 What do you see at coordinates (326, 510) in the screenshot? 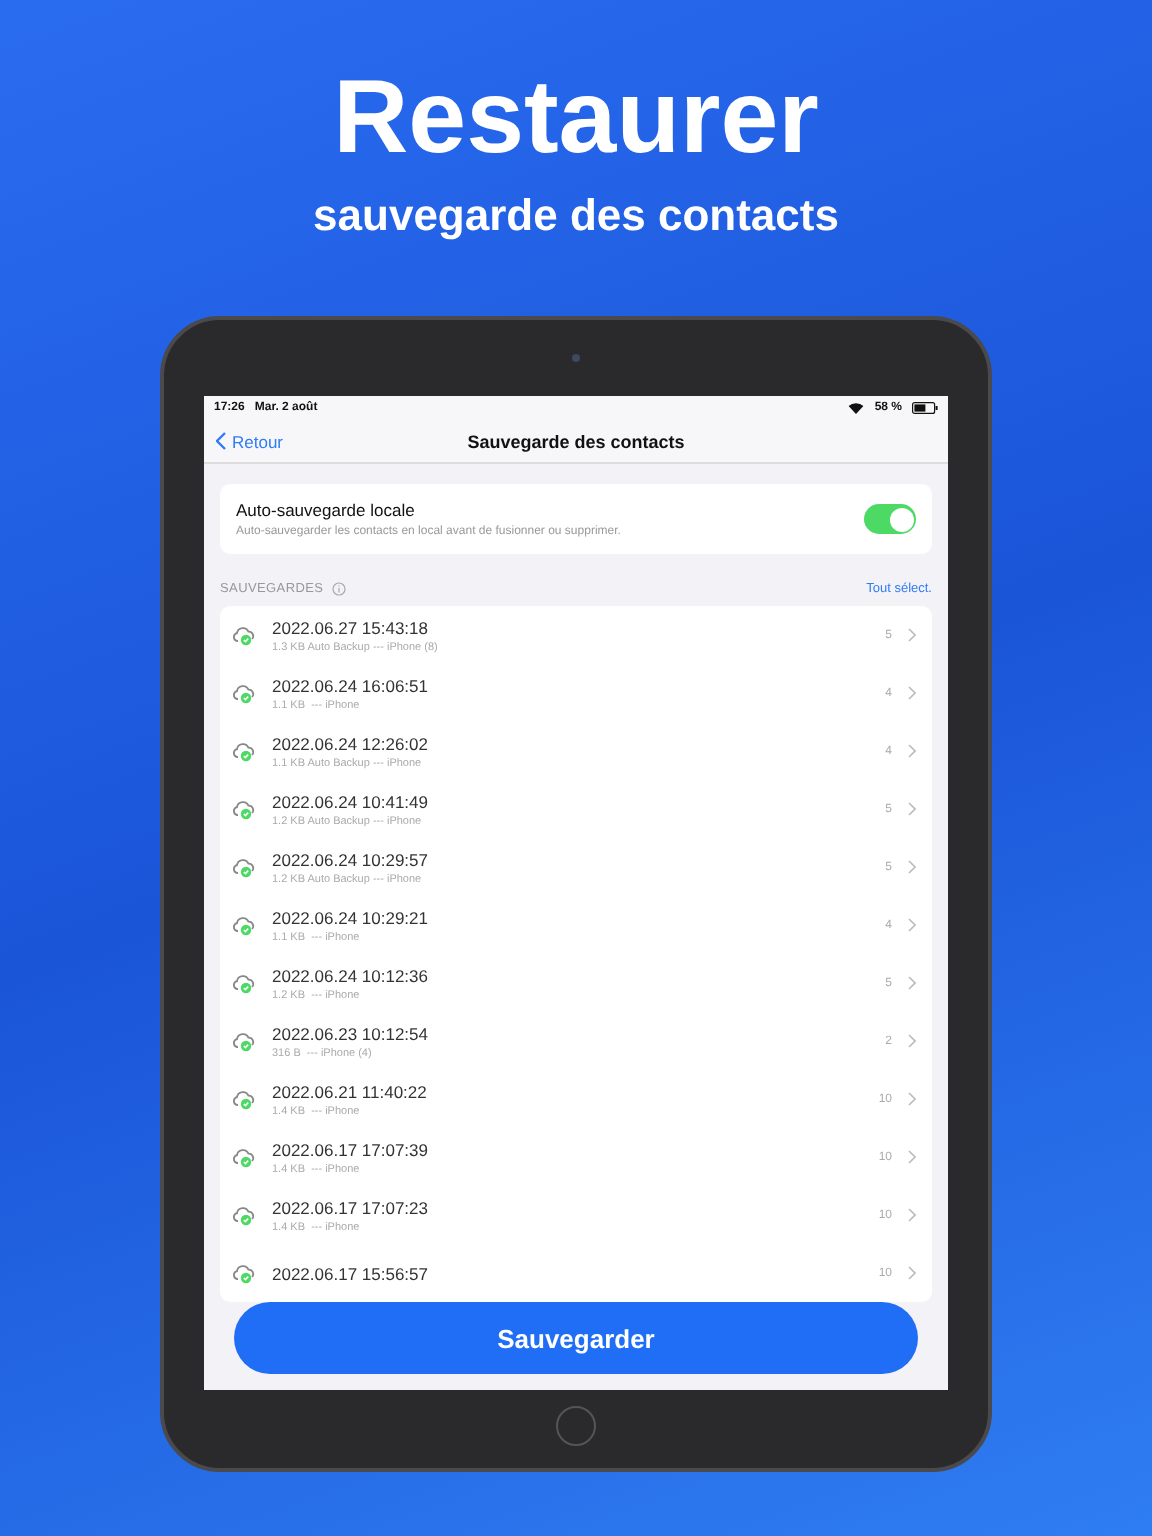
I see `setting-title: Auto-sauvegarde locale` at bounding box center [326, 510].